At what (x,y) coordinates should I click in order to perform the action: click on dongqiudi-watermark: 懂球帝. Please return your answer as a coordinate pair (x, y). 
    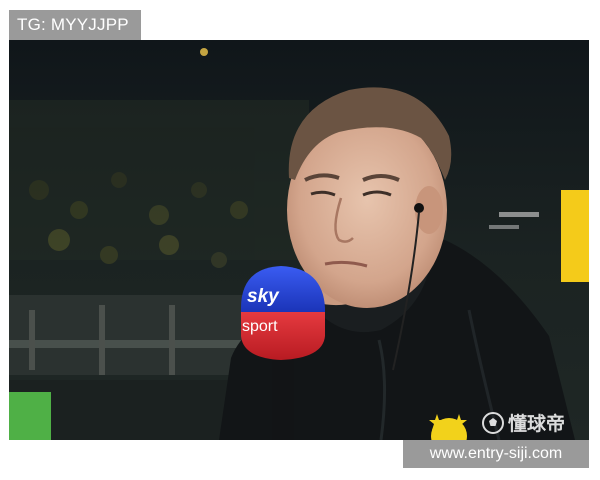
    Looking at the image, I should click on (523, 422).